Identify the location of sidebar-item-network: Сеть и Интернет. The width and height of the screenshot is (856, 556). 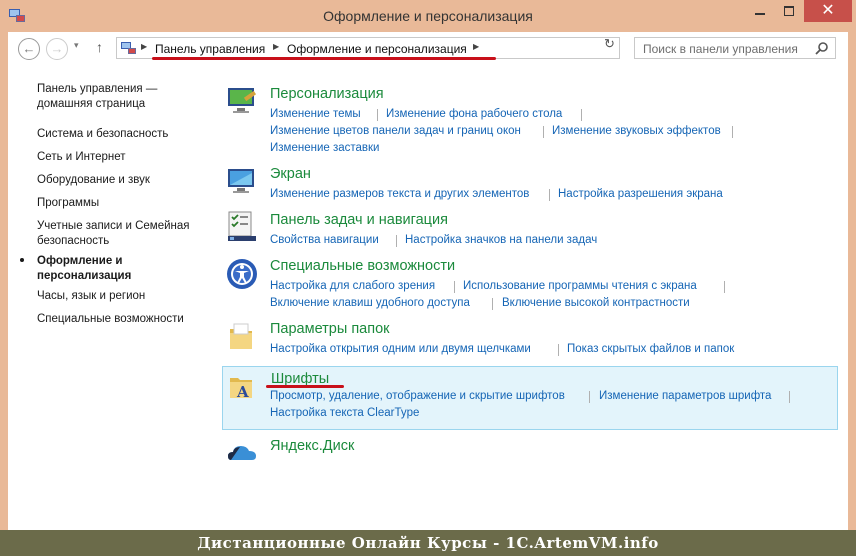
(122, 157).